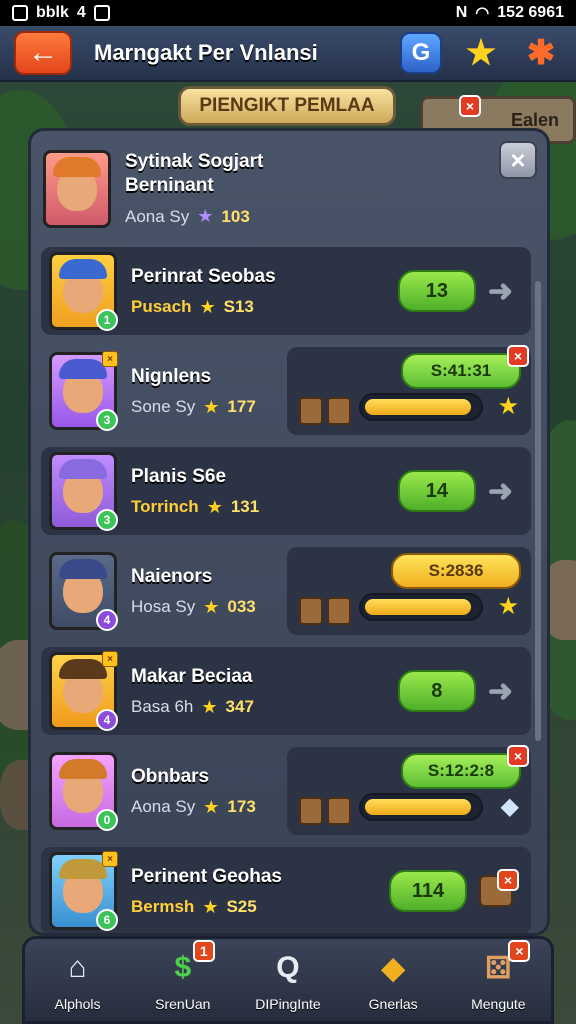  Describe the element at coordinates (498, 1004) in the screenshot. I see `nav-label: Mengute` at that location.